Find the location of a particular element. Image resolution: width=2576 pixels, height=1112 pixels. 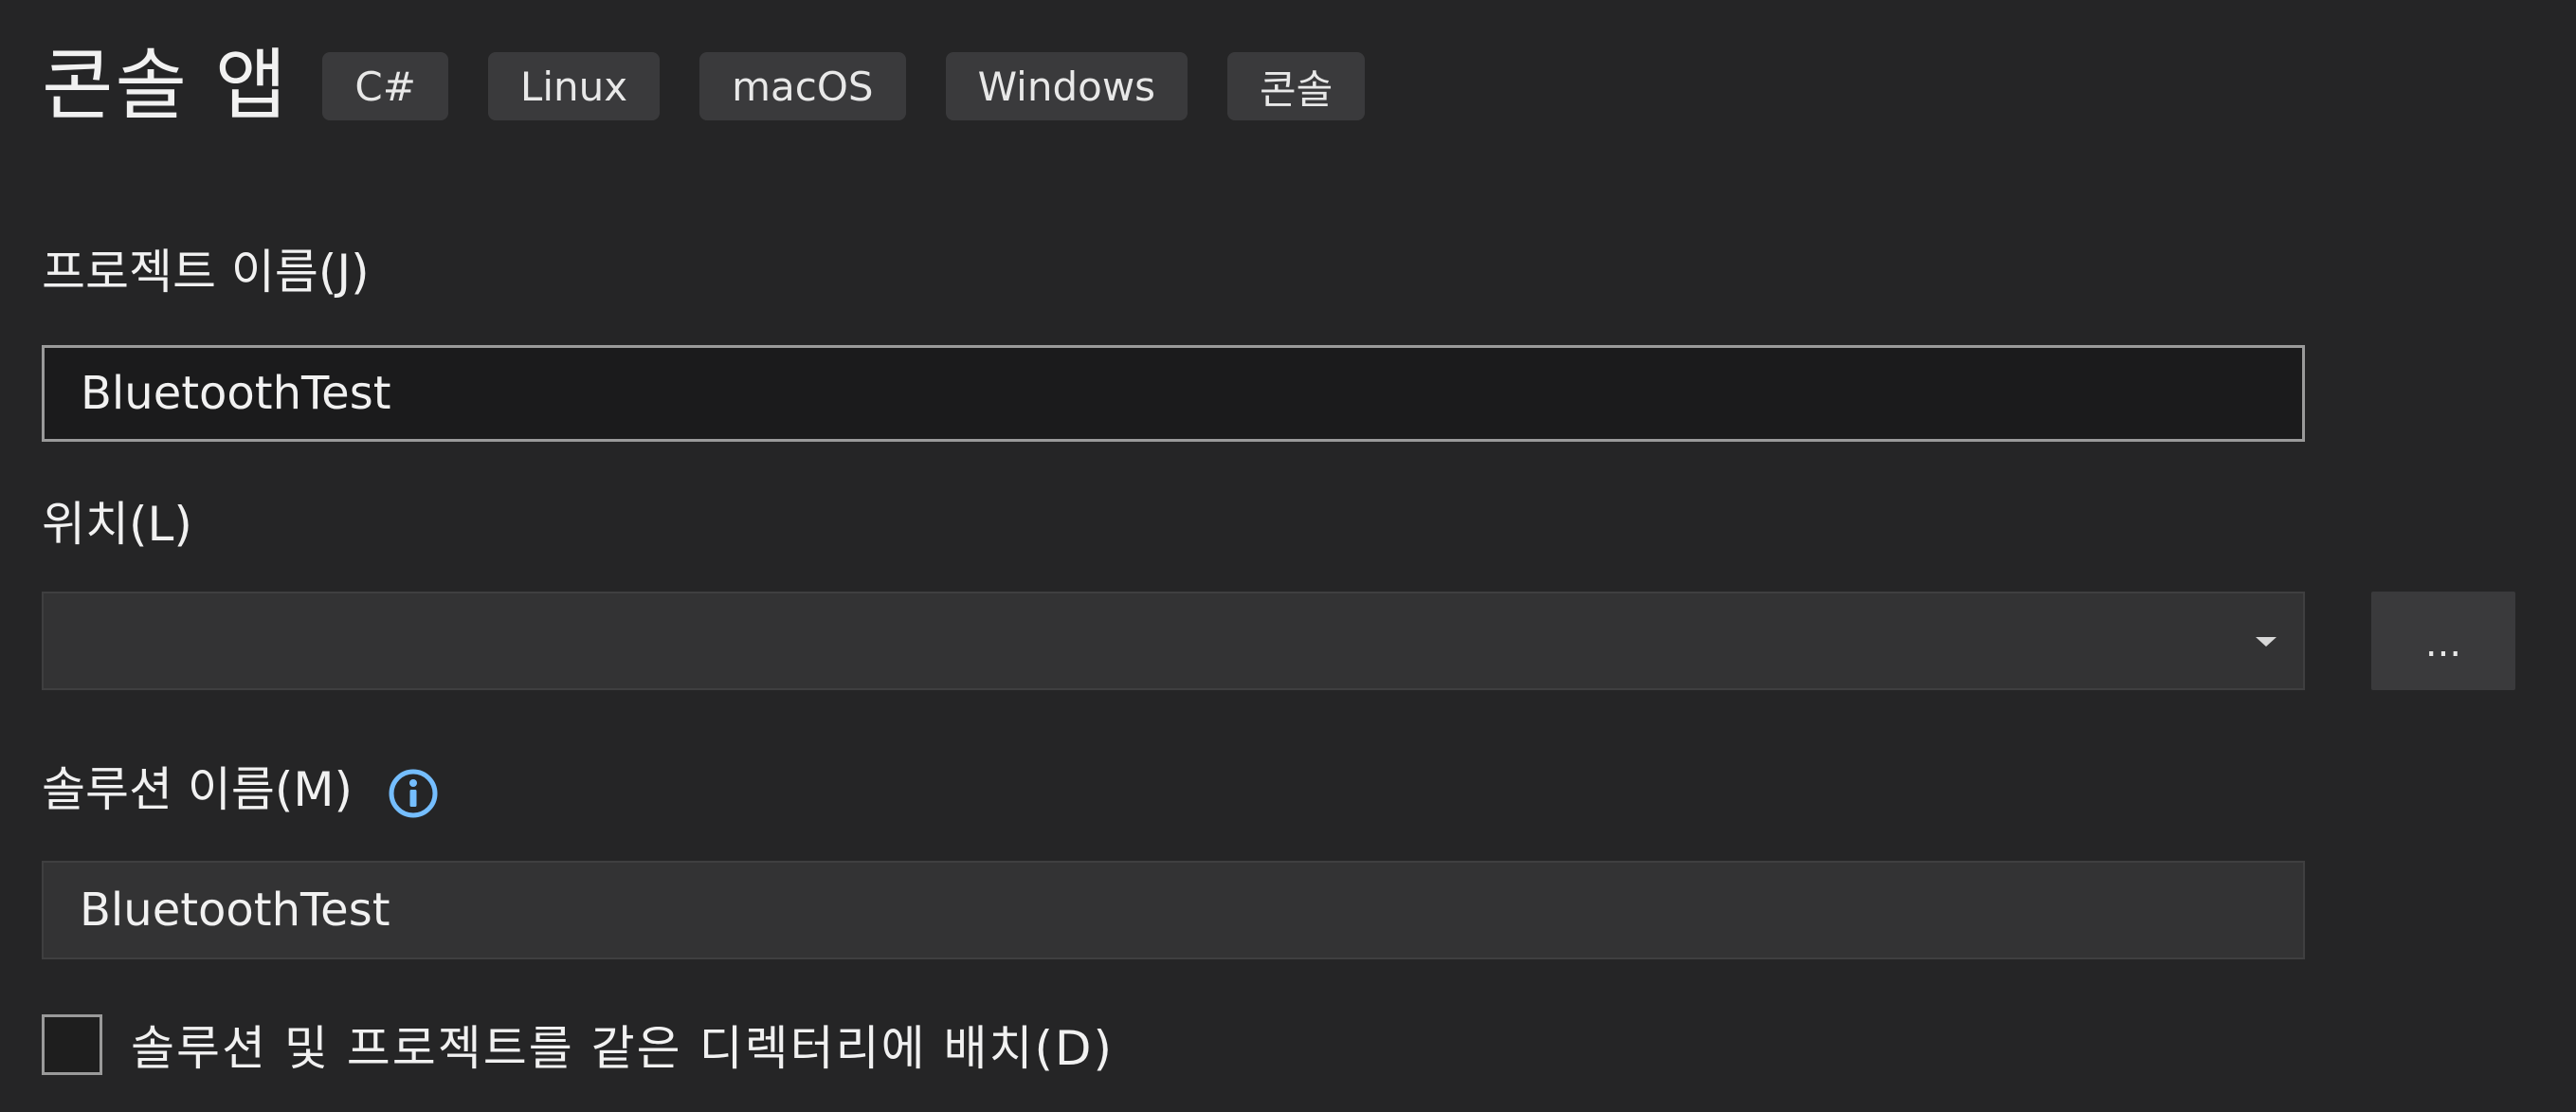

header: 콘솔 앱 C# Linux macOS Windows 콘솔 is located at coordinates (723, 86).